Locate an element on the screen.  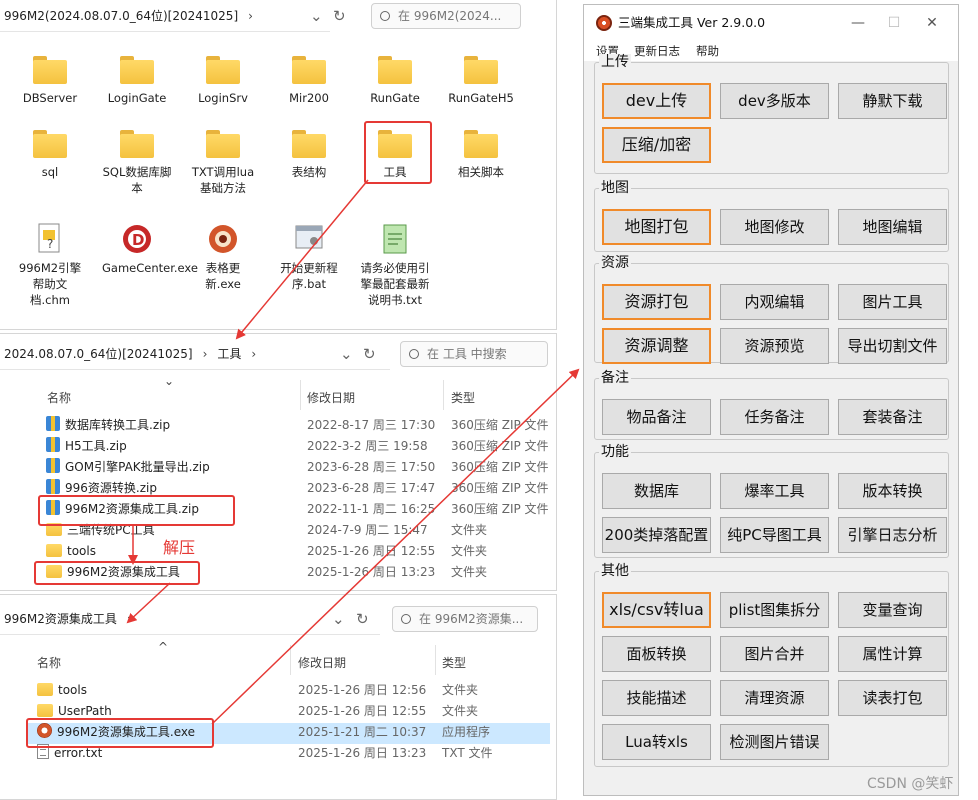
tool-button: 检测图片错误 is located at coordinates (774, 742).